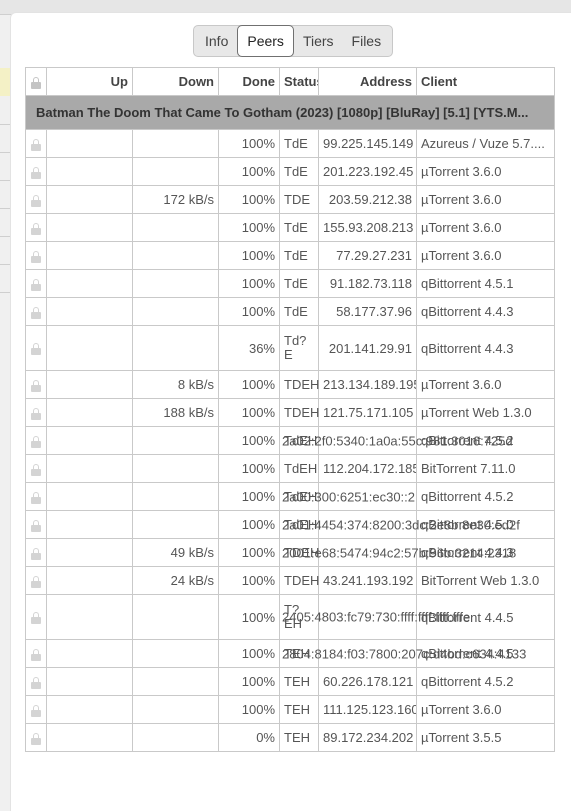  I want to click on peer-row: 100% TdE 77.29.27.231 µTorrent 3.6.0, so click(290, 255).